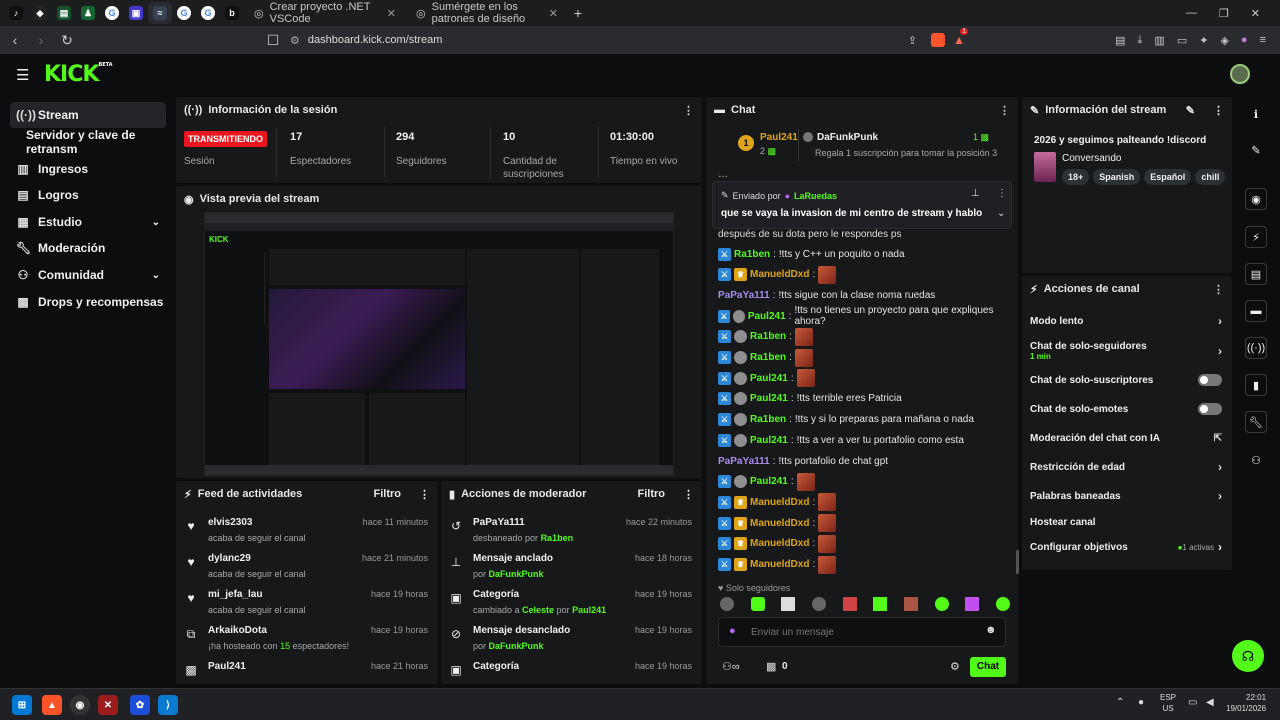 This screenshot has width=1280, height=720. Describe the element at coordinates (1255, 13) in the screenshot. I see `close-window-icon: ✕` at that location.